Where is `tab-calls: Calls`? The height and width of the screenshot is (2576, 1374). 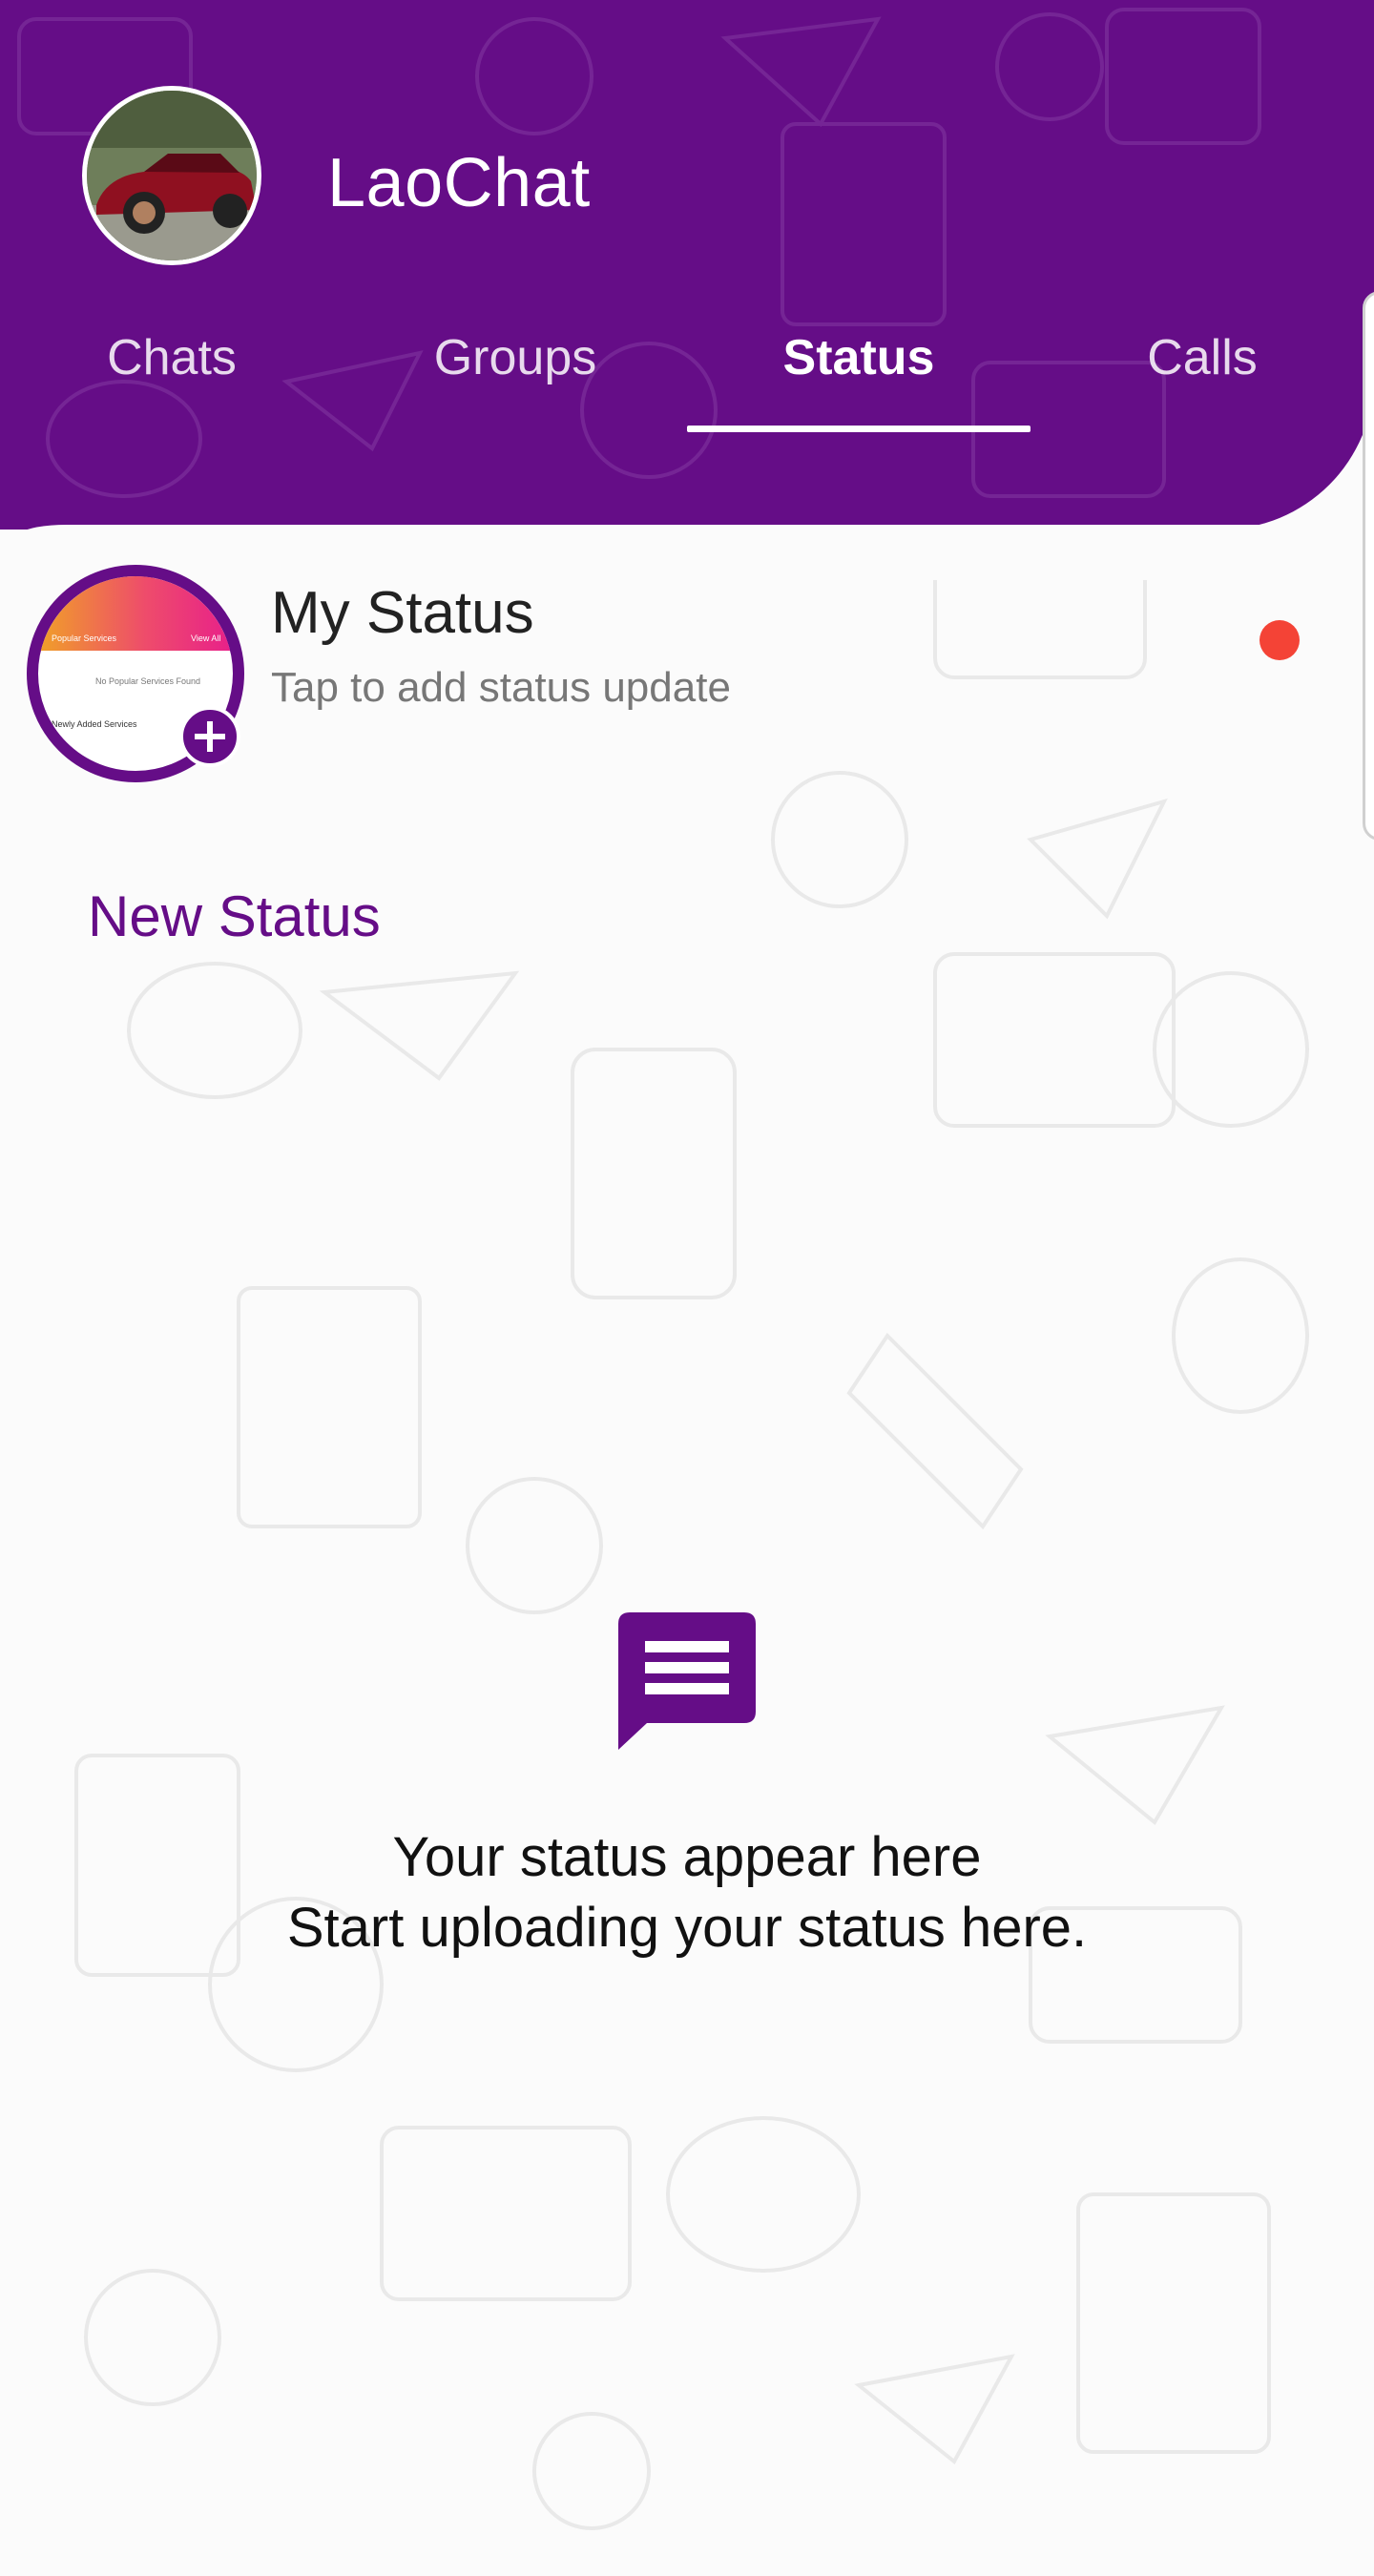 tab-calls: Calls is located at coordinates (1202, 357).